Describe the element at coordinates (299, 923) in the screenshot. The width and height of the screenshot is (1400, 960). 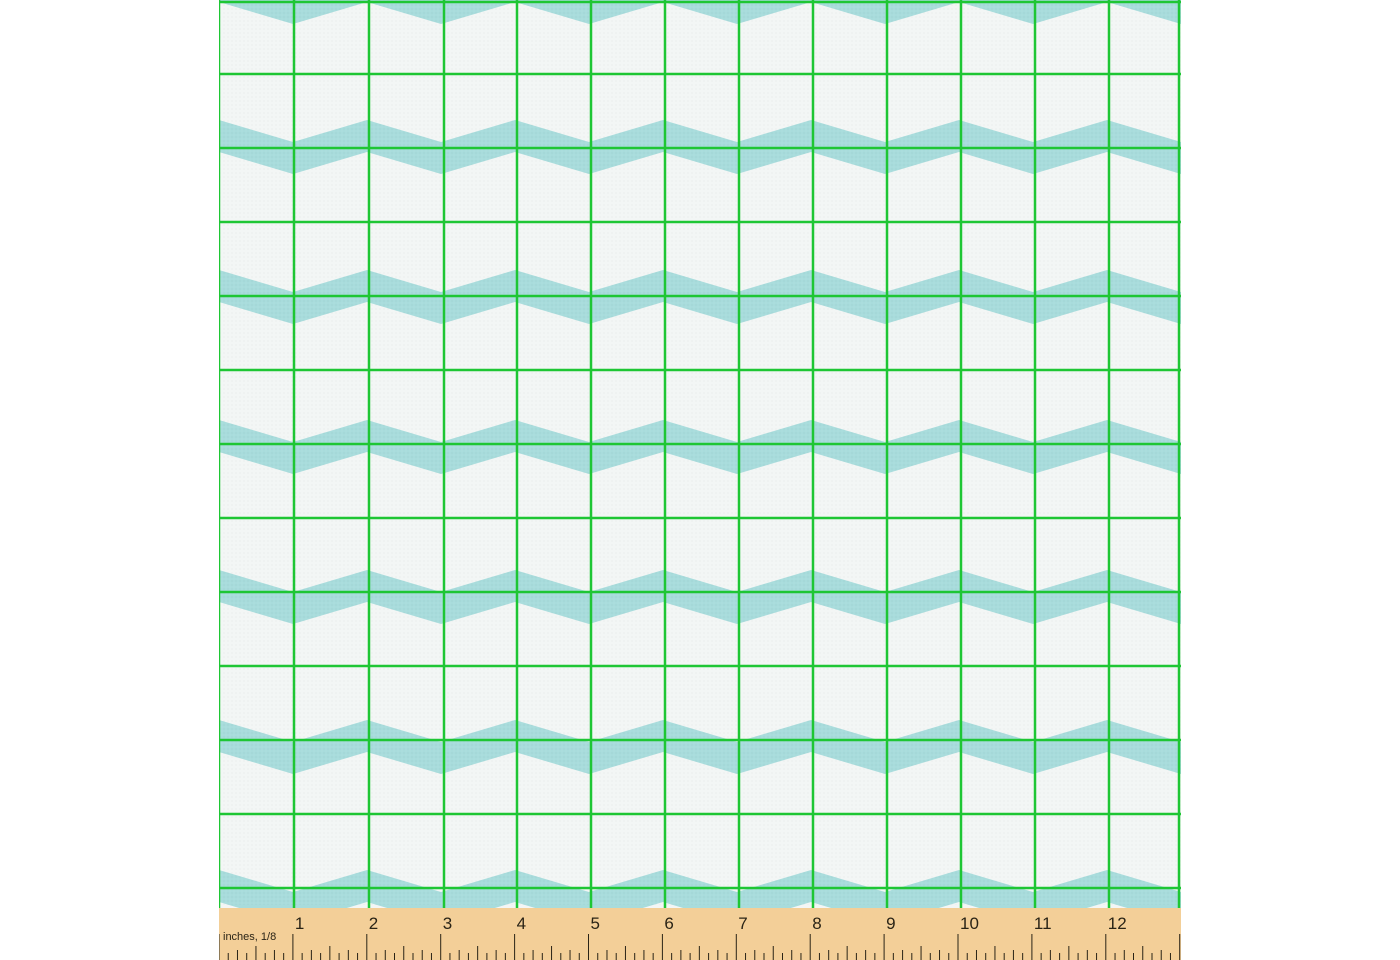
I see `ruler-number: 1` at that location.